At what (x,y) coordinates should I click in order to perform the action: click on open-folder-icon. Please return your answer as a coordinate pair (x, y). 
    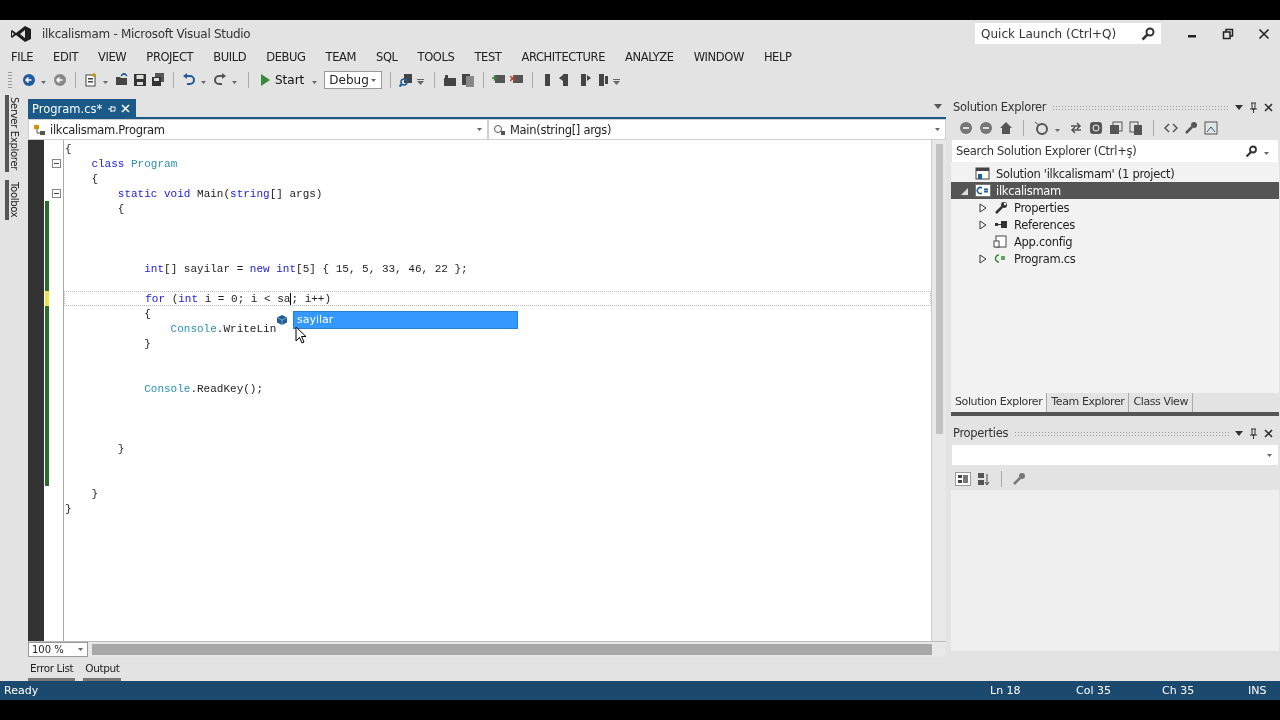
    Looking at the image, I should click on (122, 80).